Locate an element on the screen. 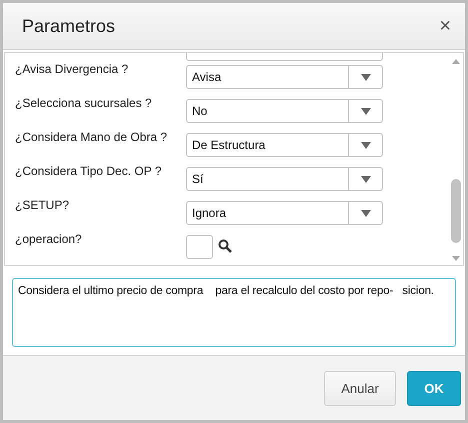  scroll-up-icon is located at coordinates (456, 61).